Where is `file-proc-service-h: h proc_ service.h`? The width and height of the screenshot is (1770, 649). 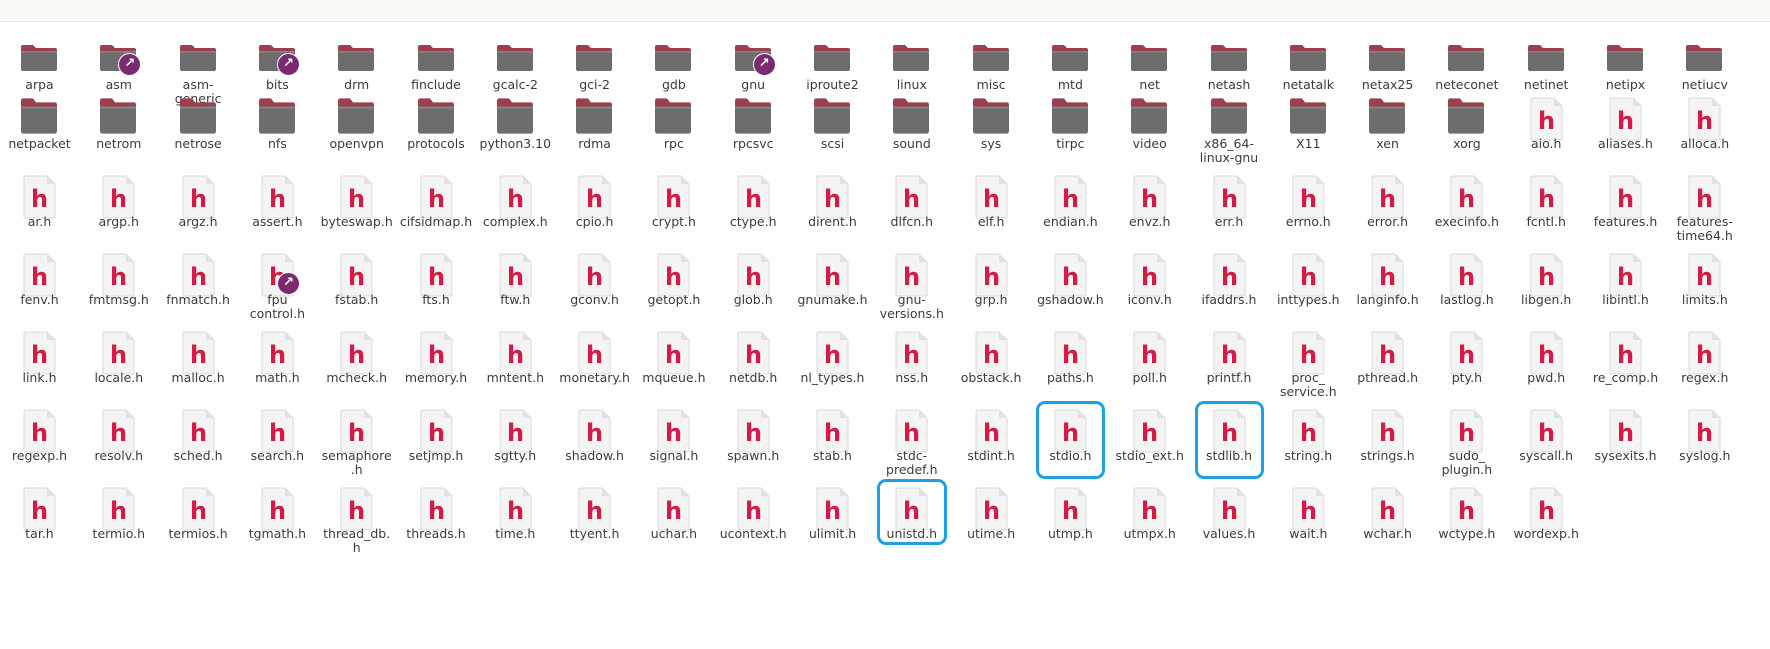 file-proc-service-h: h proc_ service.h is located at coordinates (1308, 375).